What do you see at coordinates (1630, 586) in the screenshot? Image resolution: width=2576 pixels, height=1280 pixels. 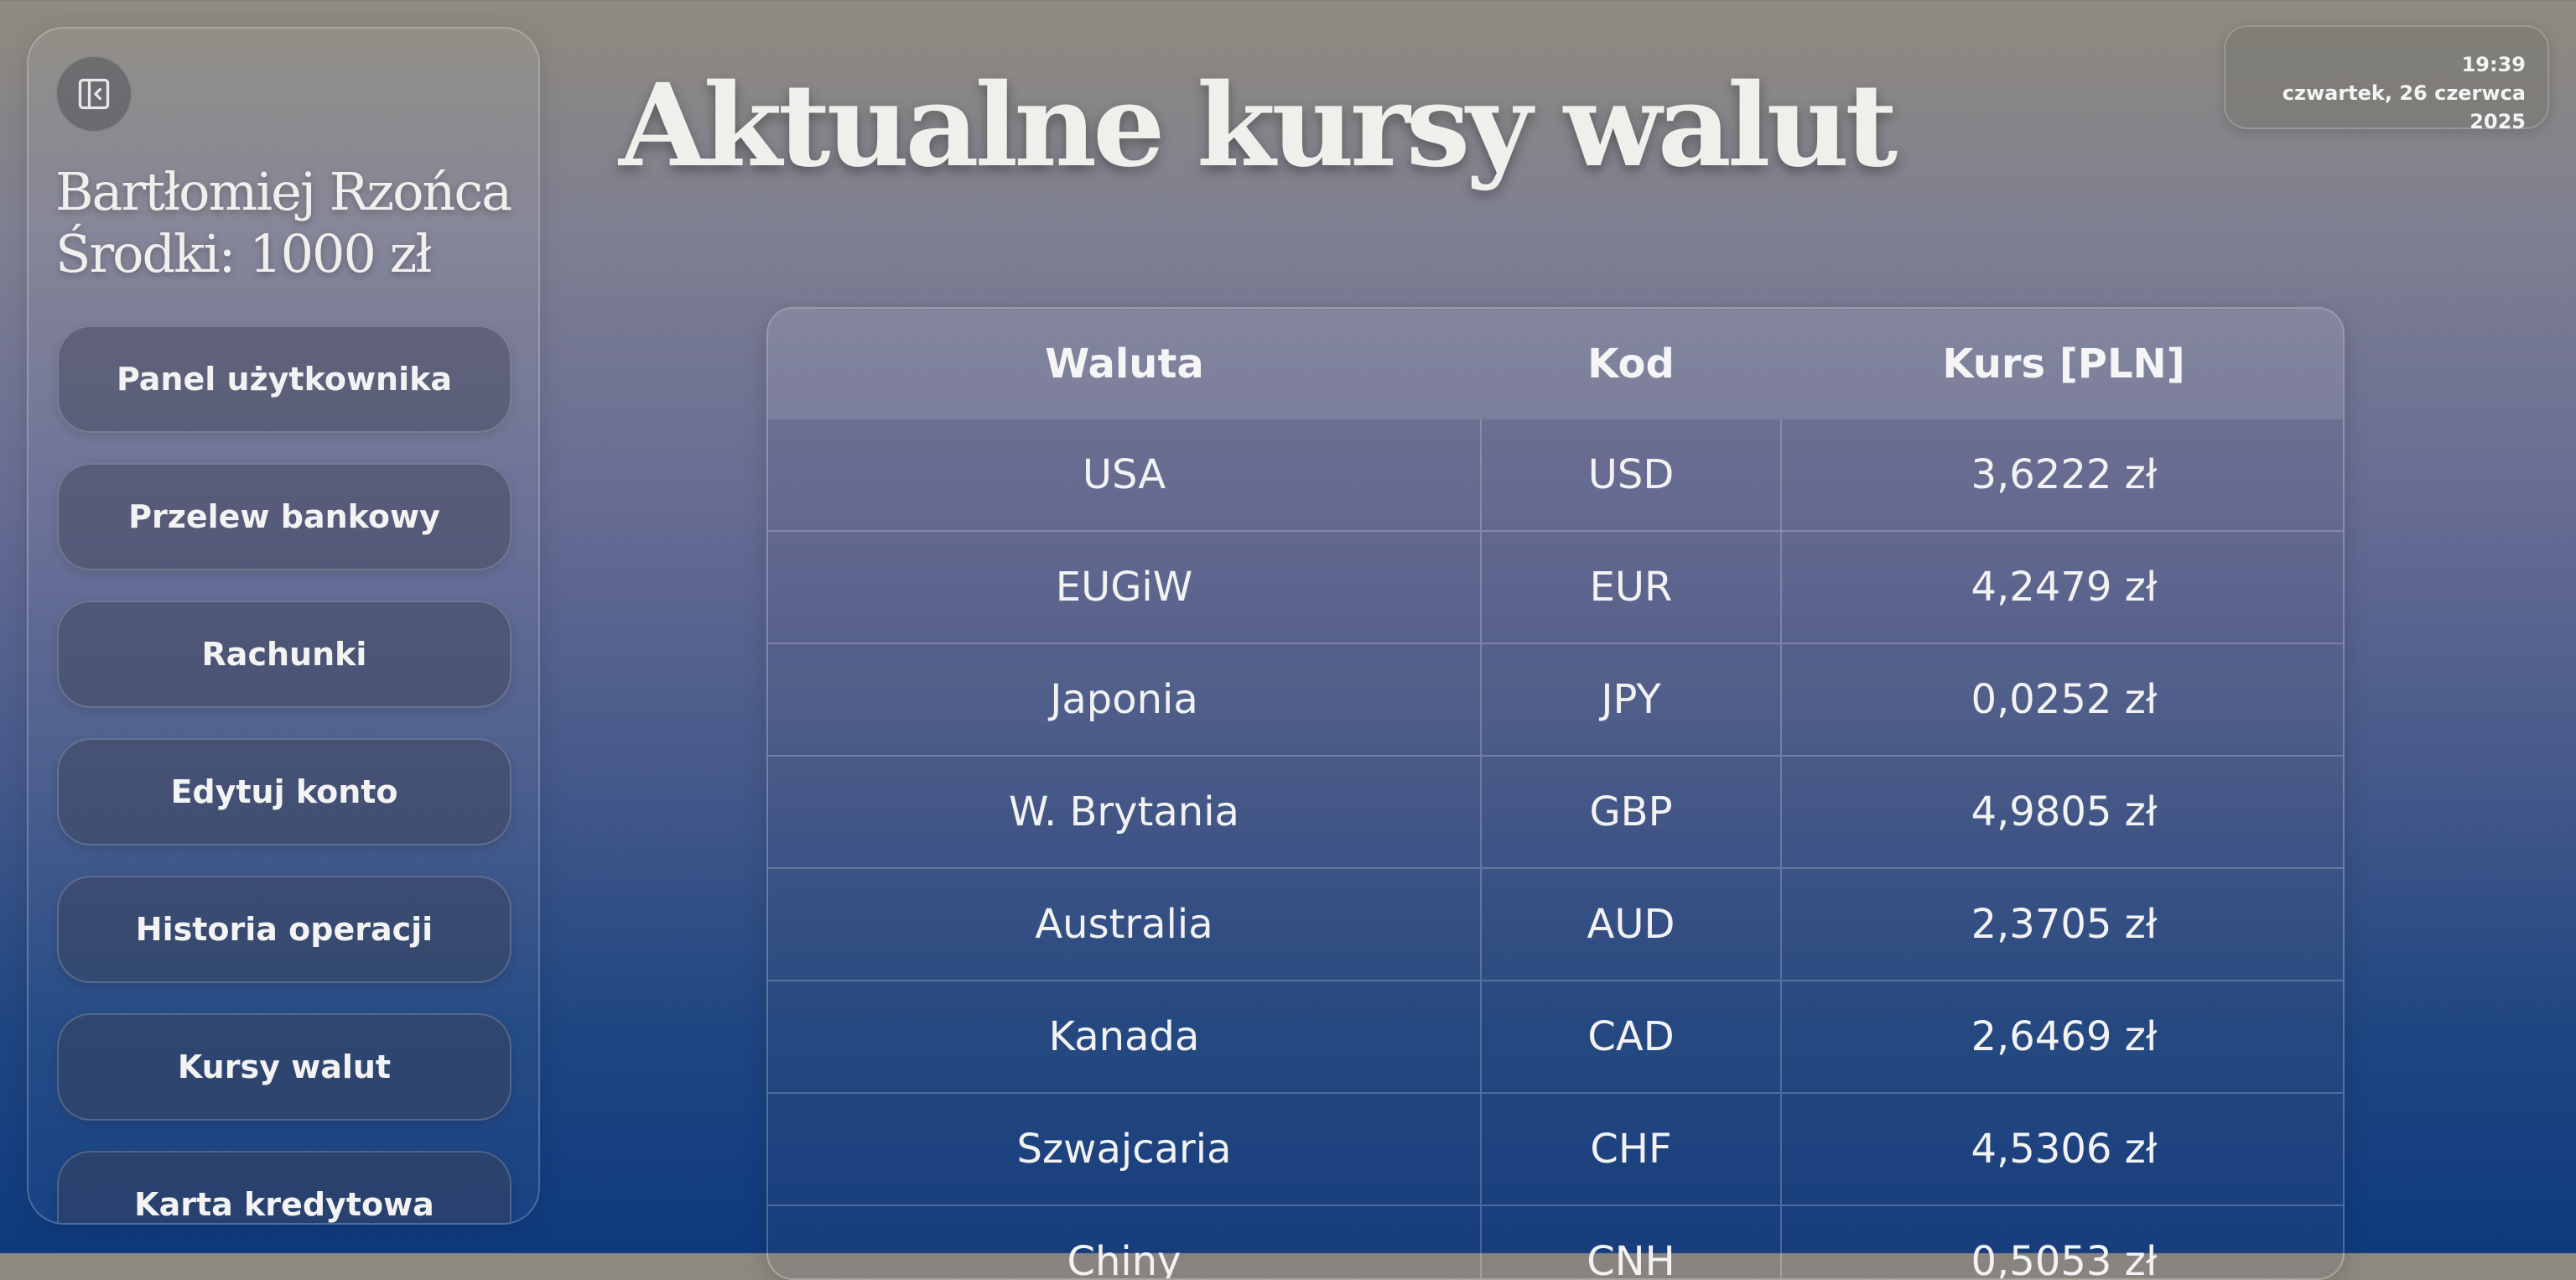 I see `currency-code-cell: EUR` at bounding box center [1630, 586].